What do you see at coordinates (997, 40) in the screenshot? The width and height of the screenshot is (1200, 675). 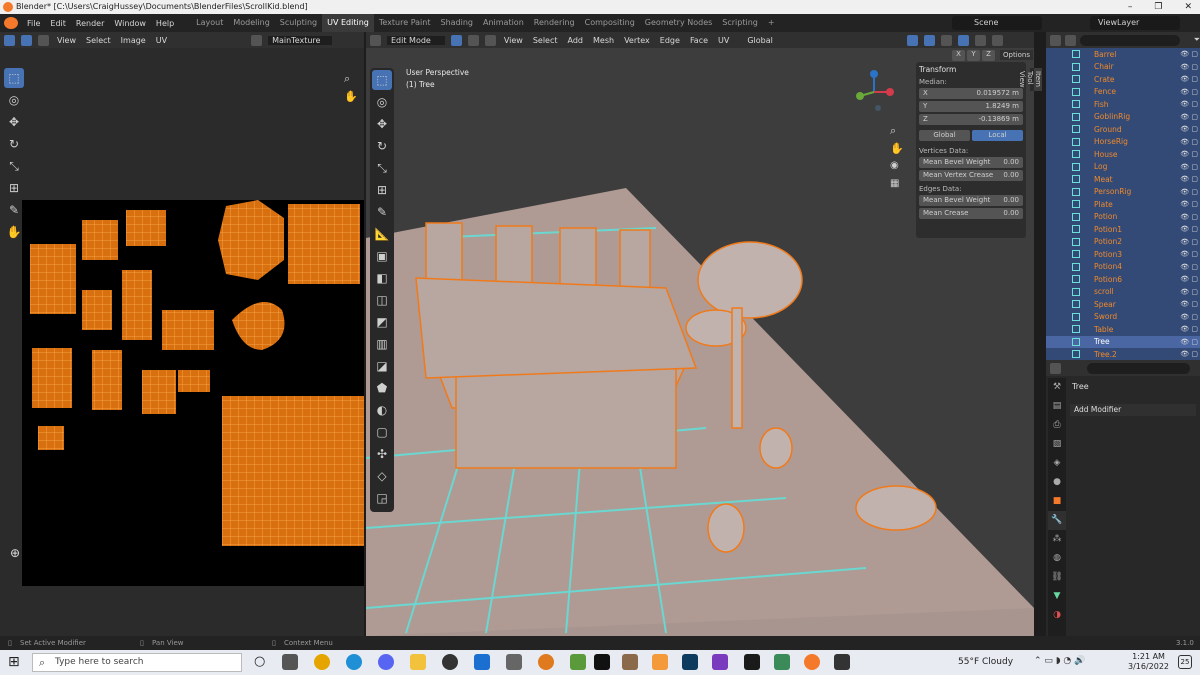 I see `render-shading-icon` at bounding box center [997, 40].